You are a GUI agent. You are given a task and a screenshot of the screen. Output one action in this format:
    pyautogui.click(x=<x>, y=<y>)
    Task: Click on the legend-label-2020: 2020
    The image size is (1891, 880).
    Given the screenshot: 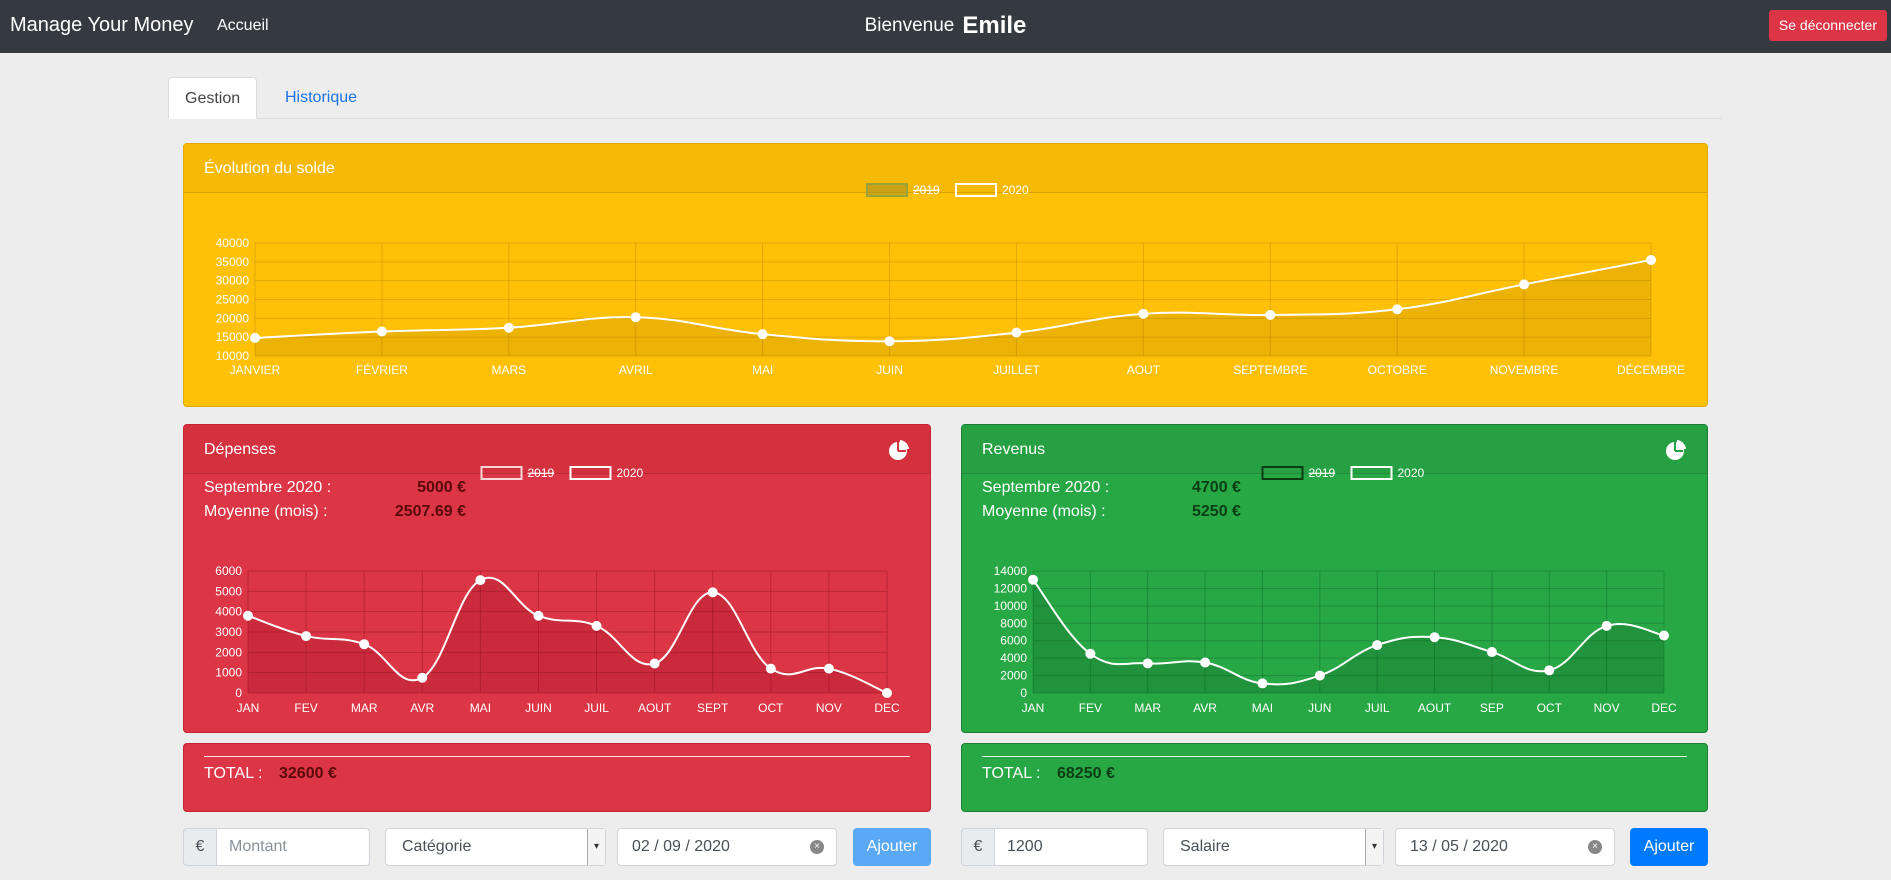 What is the action you would take?
    pyautogui.click(x=1411, y=473)
    